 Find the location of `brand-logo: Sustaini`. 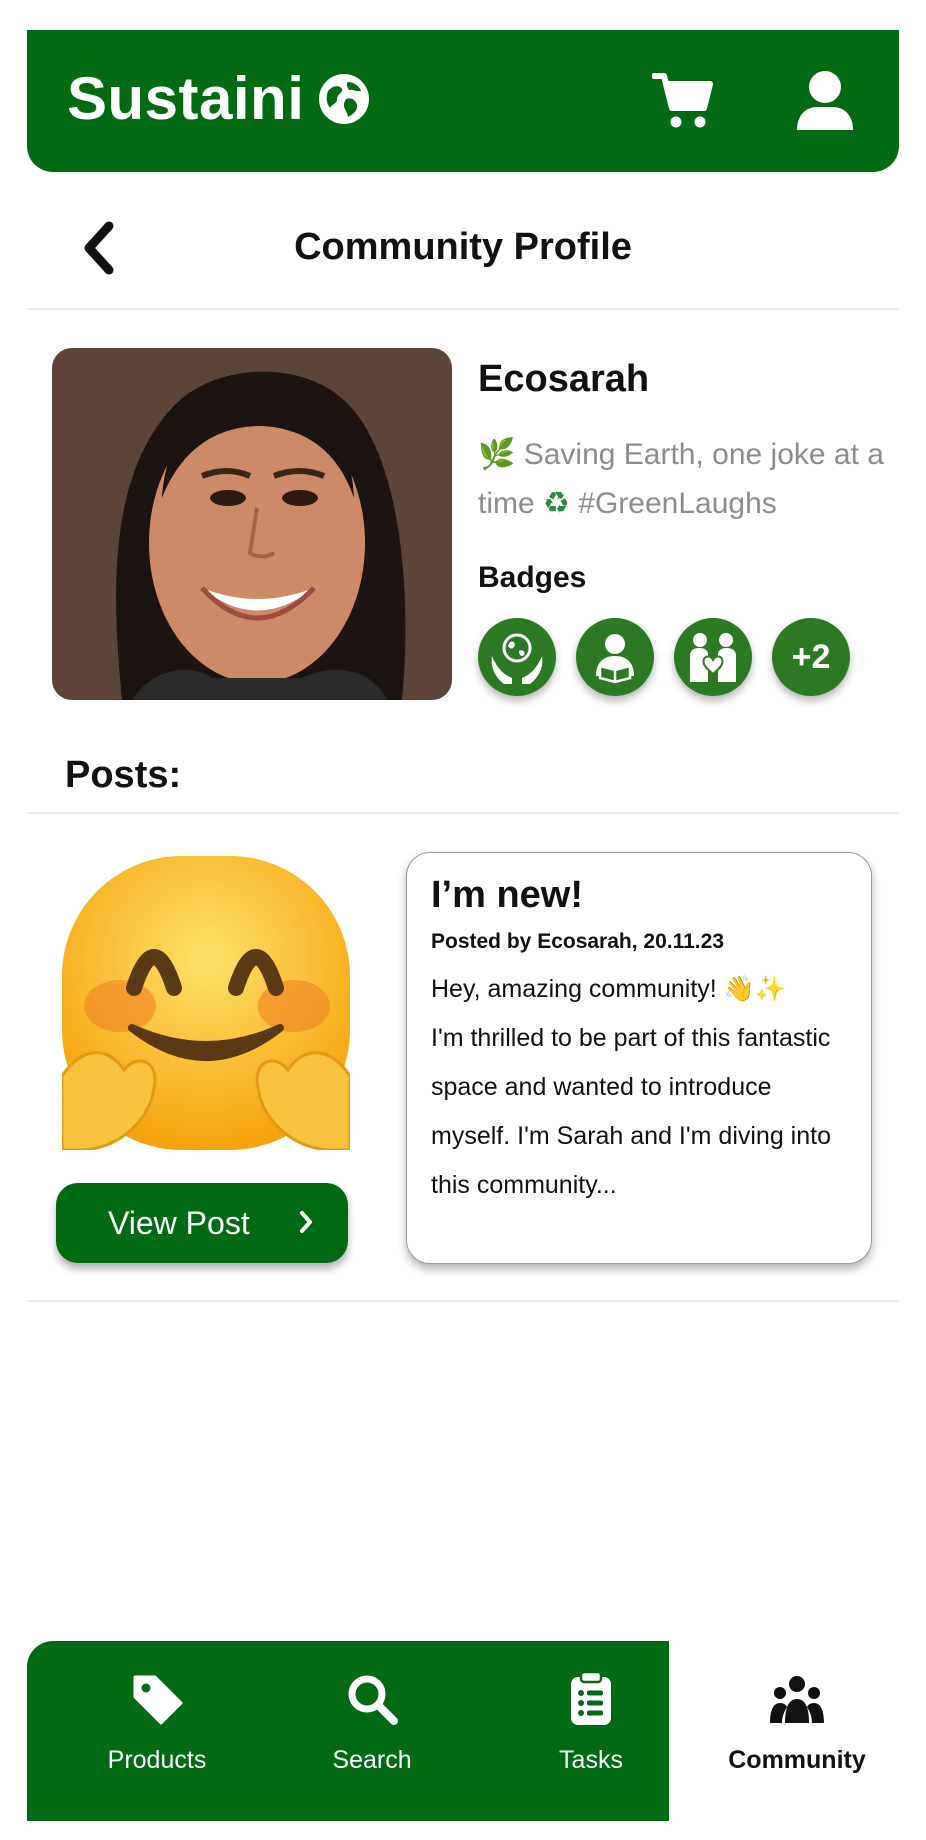

brand-logo: Sustaini is located at coordinates (218, 99).